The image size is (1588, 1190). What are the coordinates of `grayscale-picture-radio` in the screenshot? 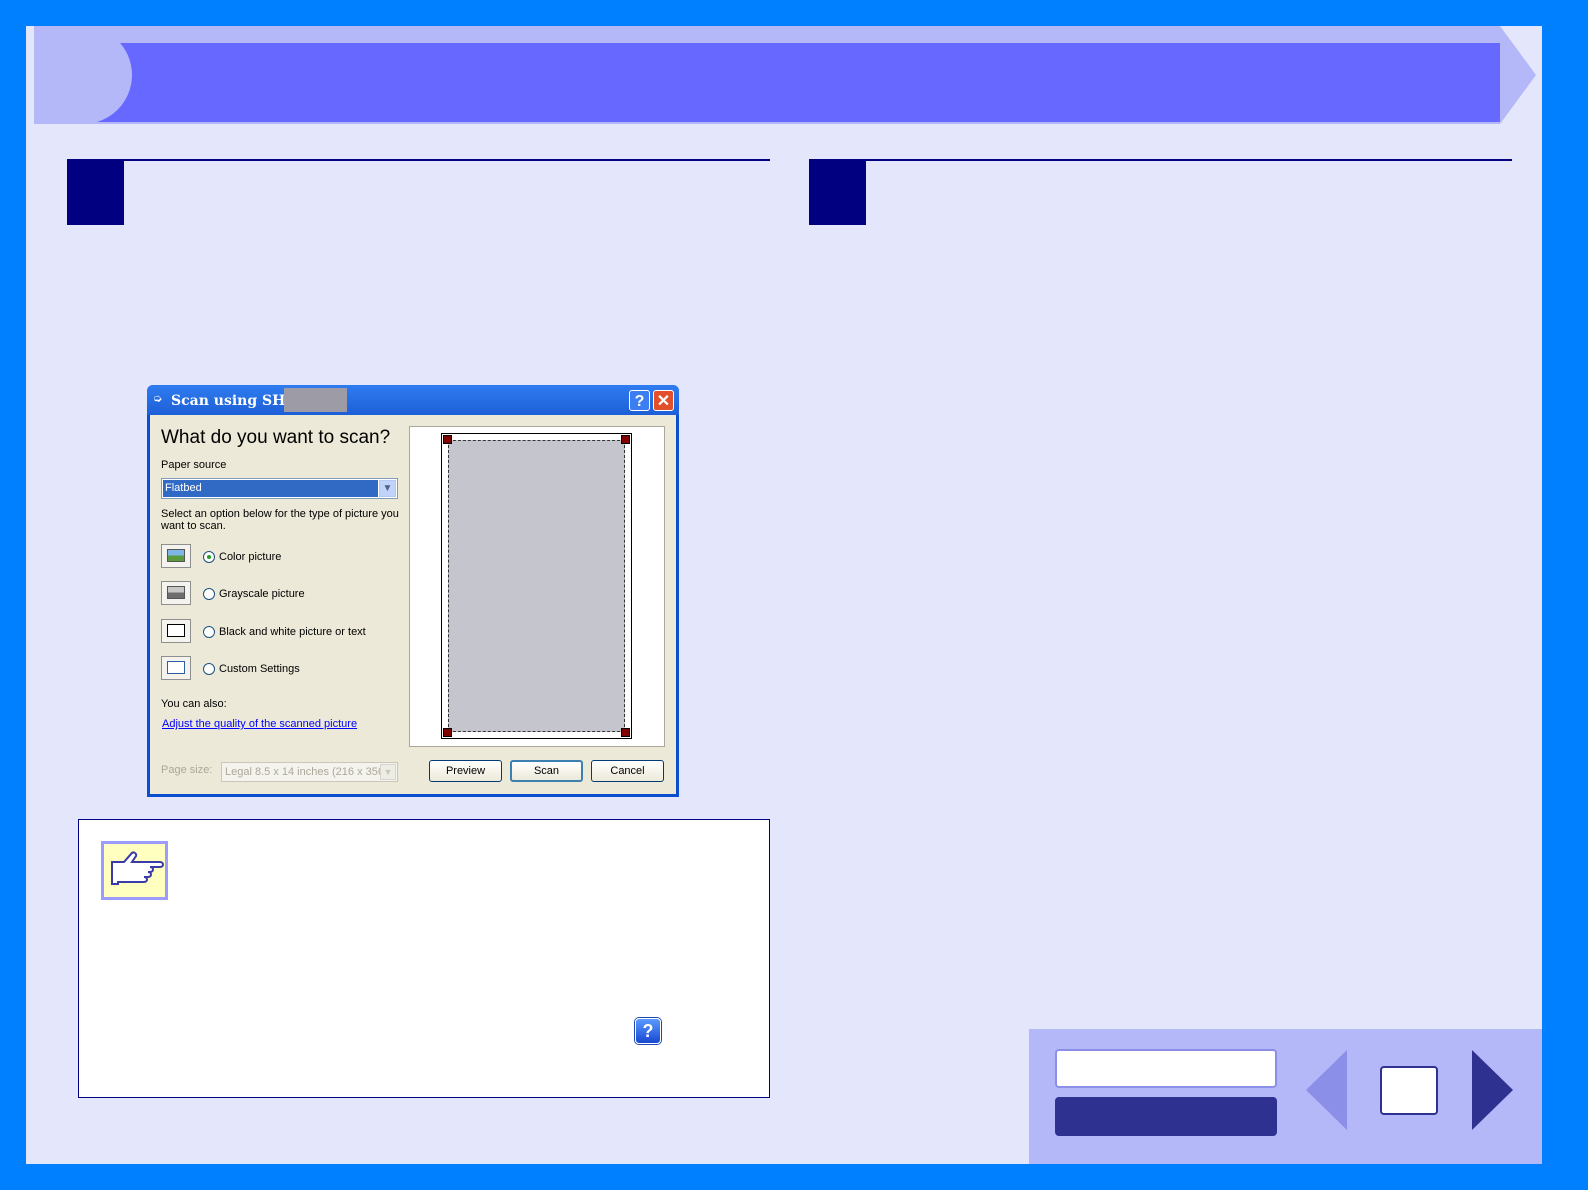 It's located at (209, 594).